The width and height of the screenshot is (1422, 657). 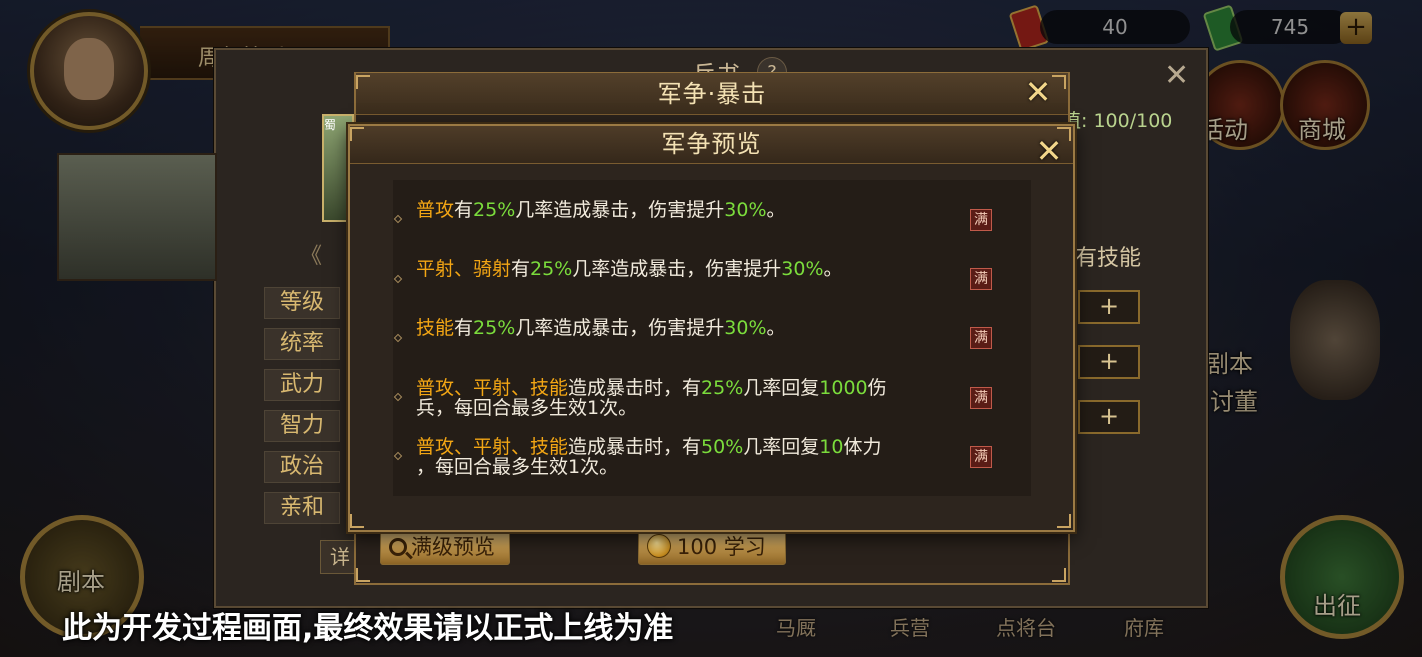 What do you see at coordinates (302, 344) in the screenshot?
I see `stat-command: 统率` at bounding box center [302, 344].